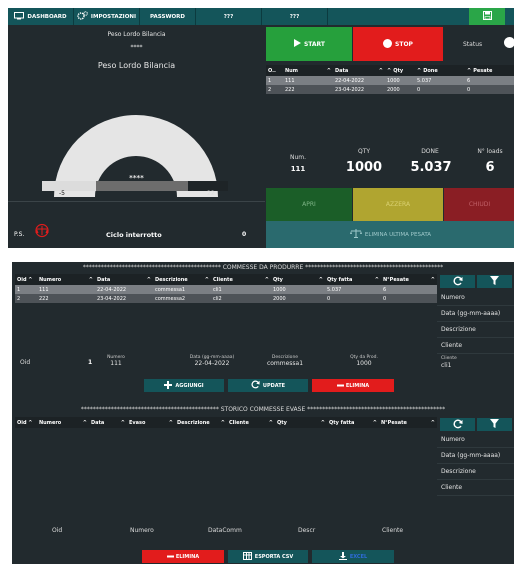  What do you see at coordinates (90, 362) in the screenshot?
I see `detail-oid-value: 1` at bounding box center [90, 362].